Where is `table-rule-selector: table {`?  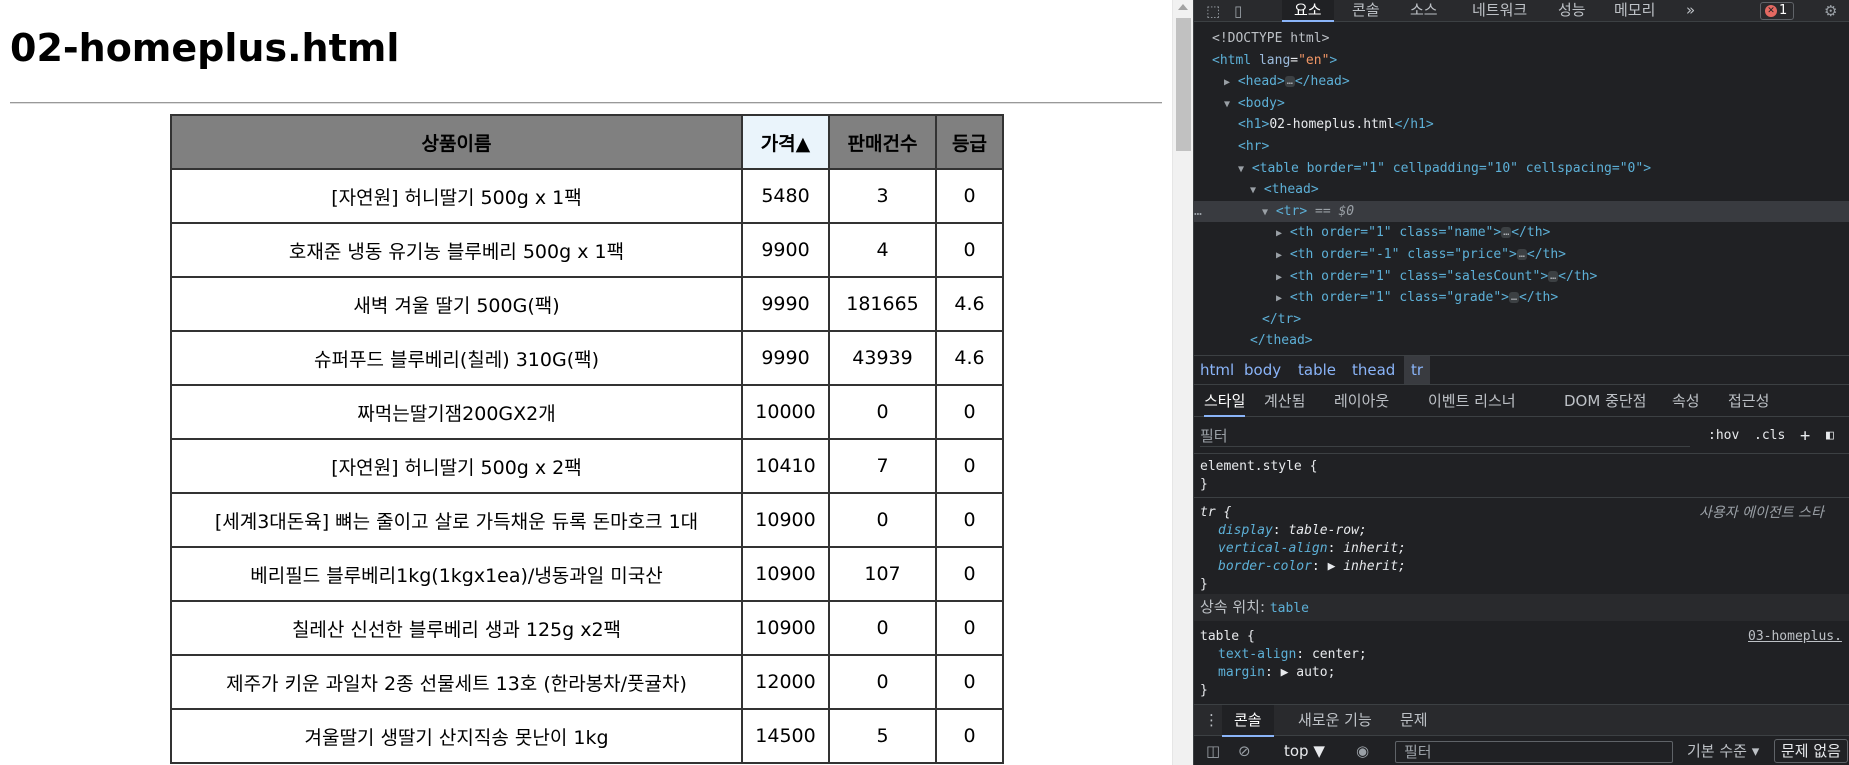
table-rule-selector: table { is located at coordinates (1227, 637).